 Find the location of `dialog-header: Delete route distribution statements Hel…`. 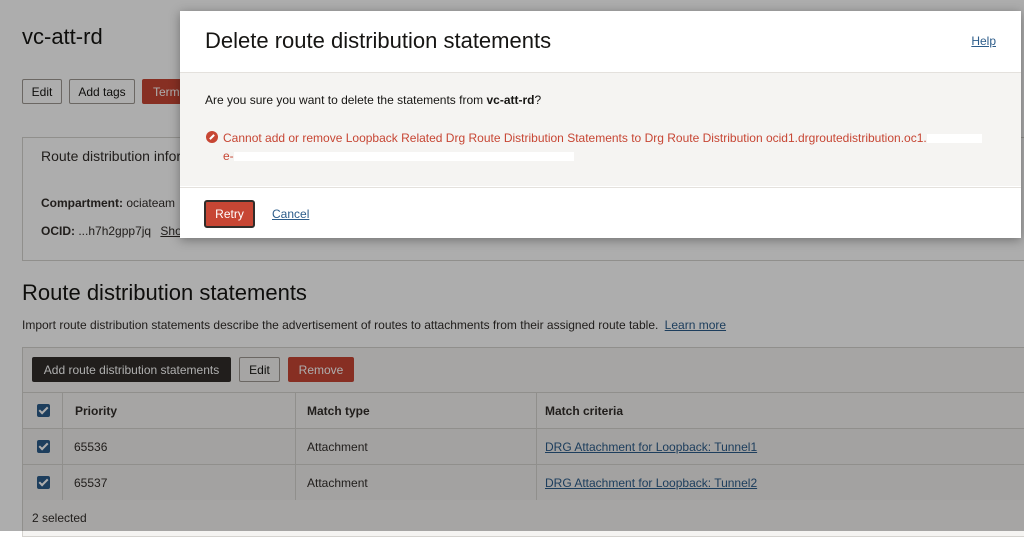

dialog-header: Delete route distribution statements Hel… is located at coordinates (600, 42).